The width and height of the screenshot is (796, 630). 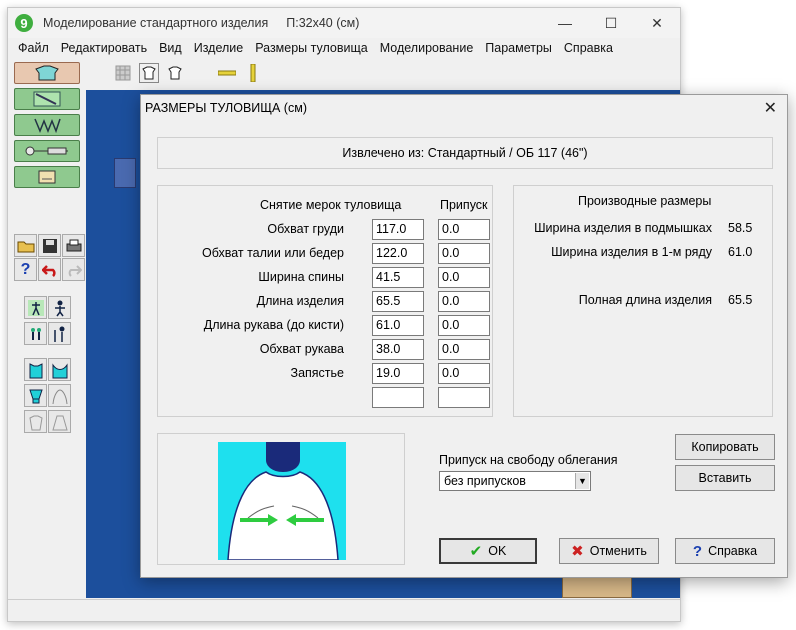 What do you see at coordinates (518, 48) in the screenshot?
I see `menu-parameters: Параметры` at bounding box center [518, 48].